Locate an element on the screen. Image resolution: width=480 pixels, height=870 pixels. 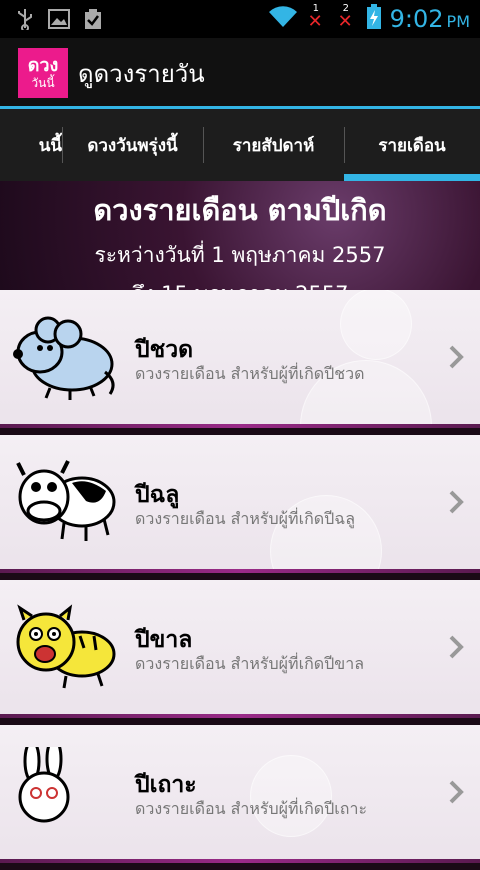
app-logo-line2: วันนี้ is located at coordinates (43, 83).